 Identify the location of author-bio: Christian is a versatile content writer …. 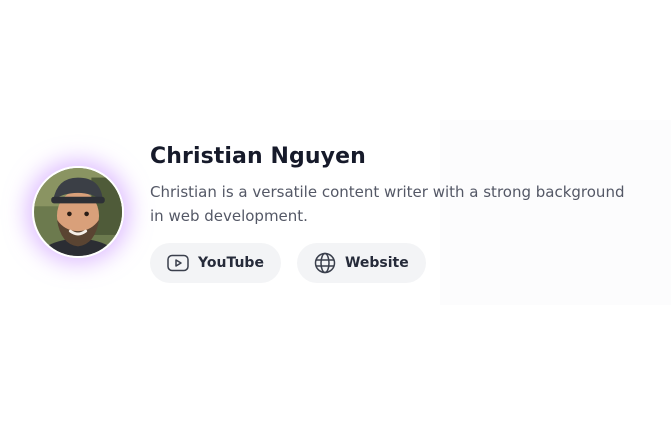
(387, 204).